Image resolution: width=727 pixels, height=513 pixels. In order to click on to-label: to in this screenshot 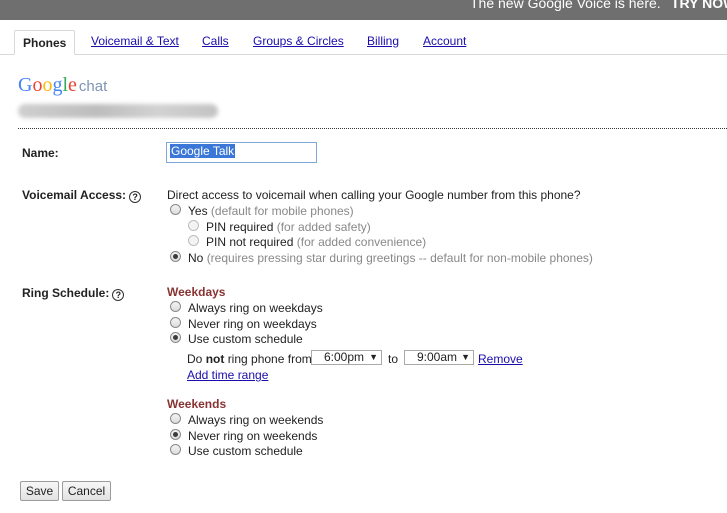, I will do `click(393, 359)`.